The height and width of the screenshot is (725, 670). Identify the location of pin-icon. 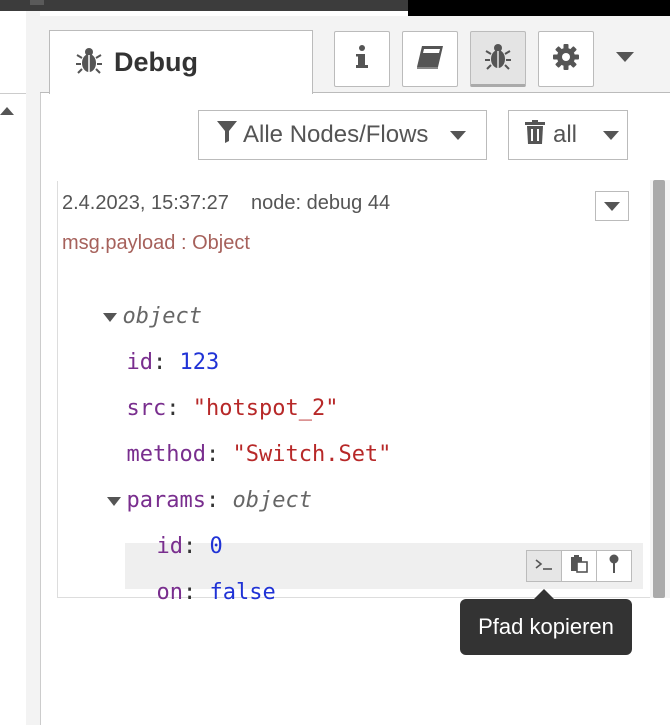
(614, 566).